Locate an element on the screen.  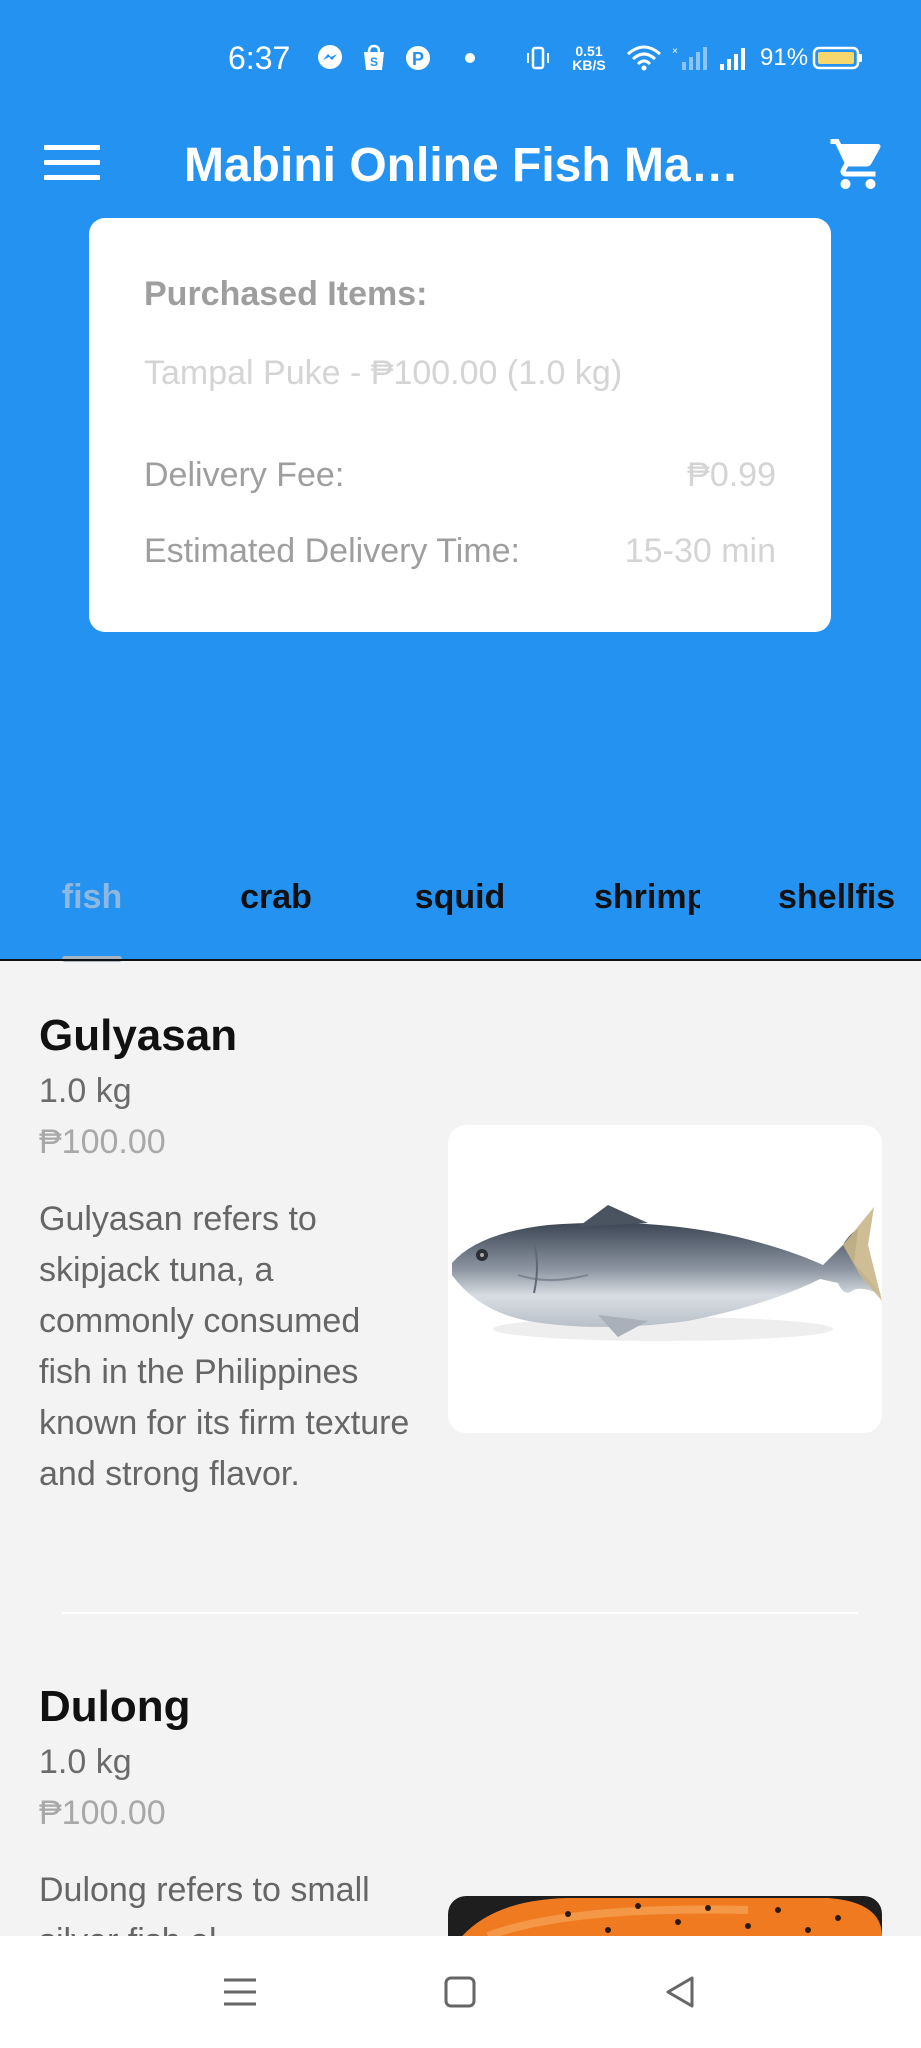
net-speed-value: 0.51 is located at coordinates (589, 51).